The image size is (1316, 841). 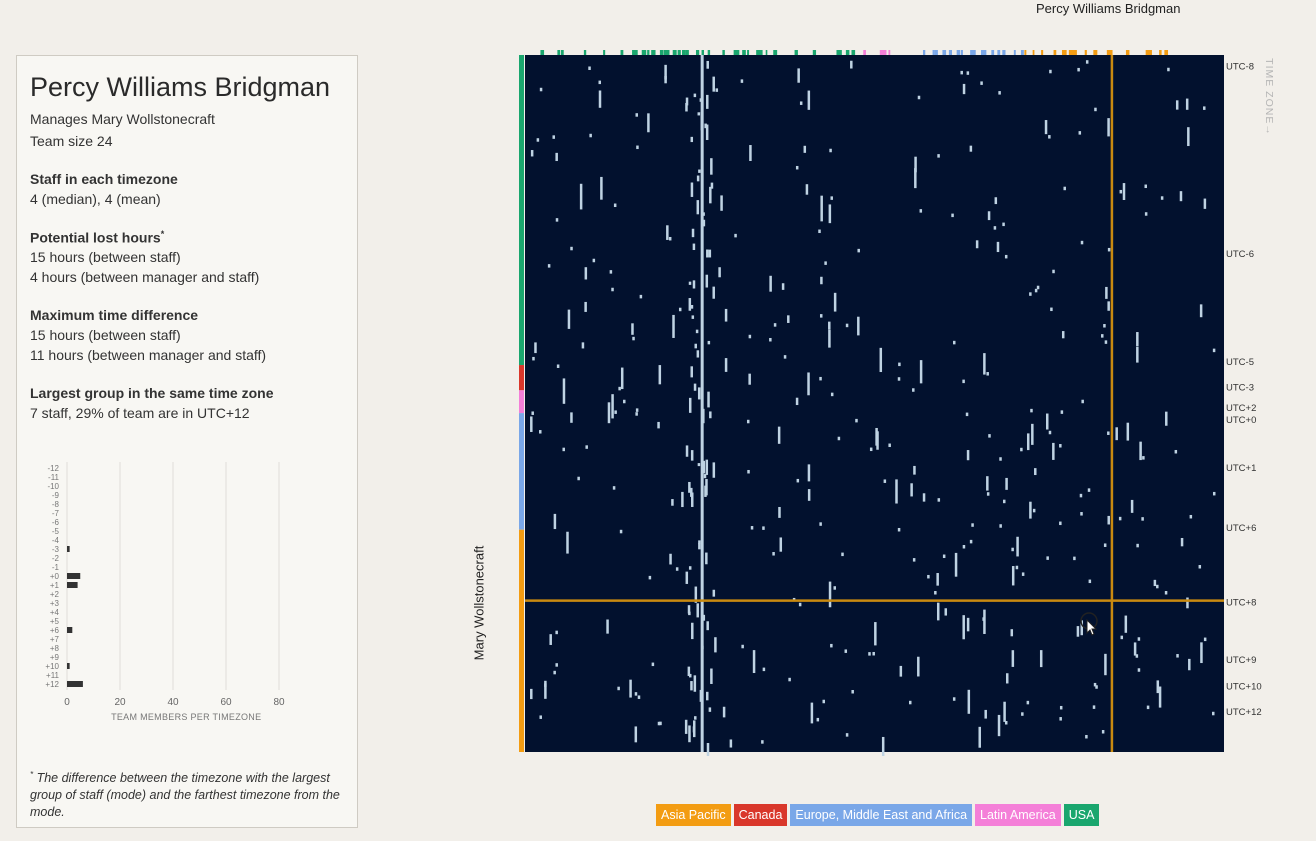 I want to click on legend-asia-pacific: Asia Pacific, so click(x=693, y=815).